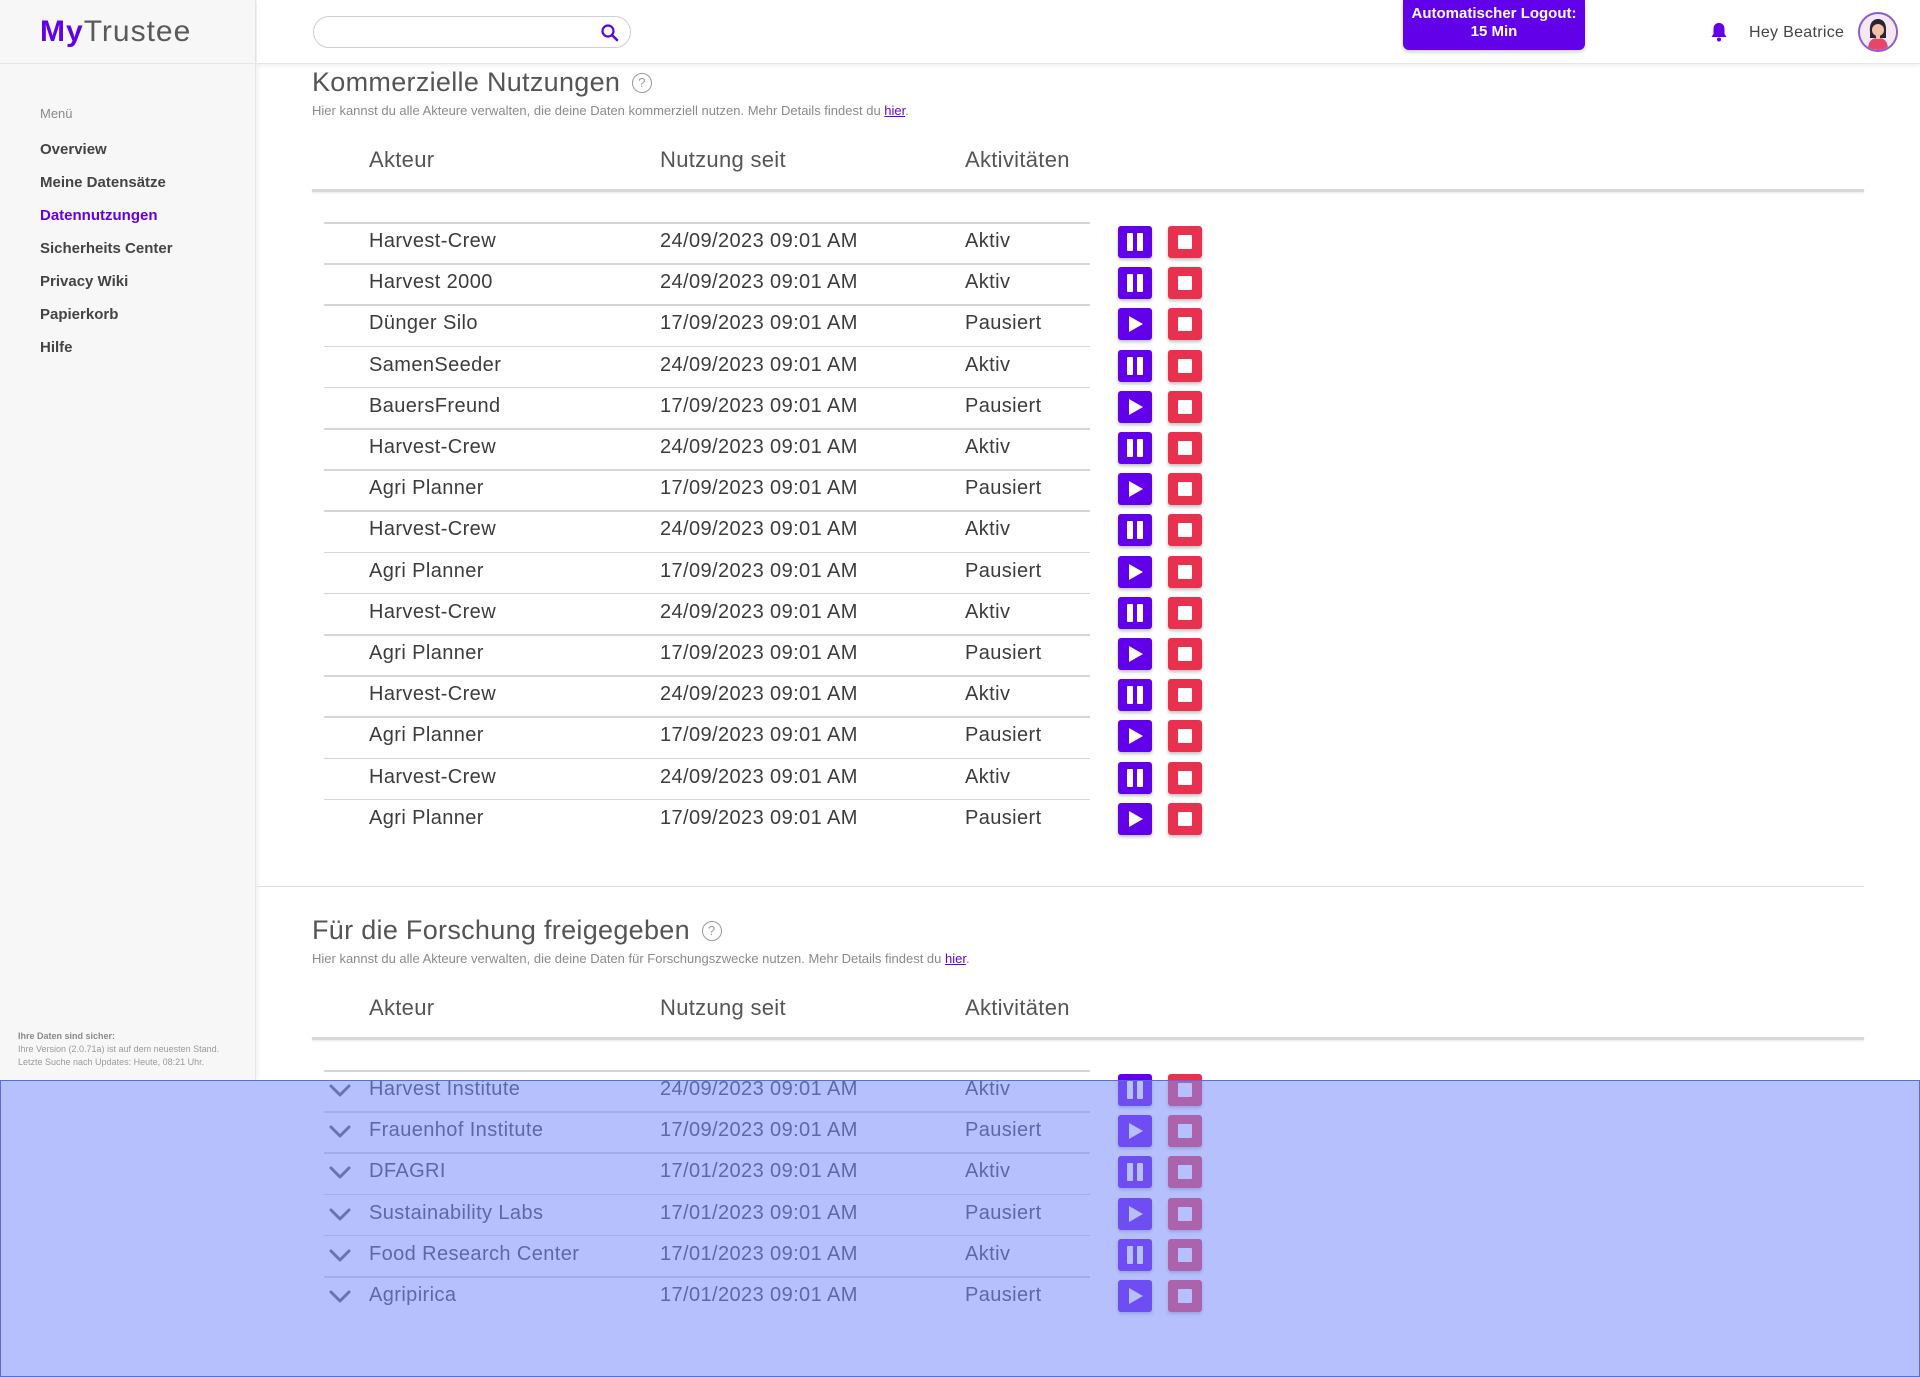 This screenshot has height=1377, width=1920. Describe the element at coordinates (402, 1007) in the screenshot. I see `research-col-actor: Akteur` at that location.